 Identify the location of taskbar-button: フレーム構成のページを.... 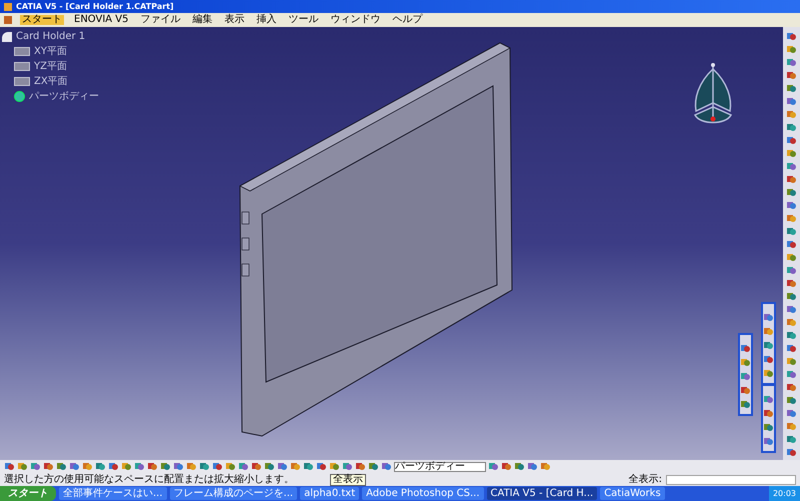
(234, 493).